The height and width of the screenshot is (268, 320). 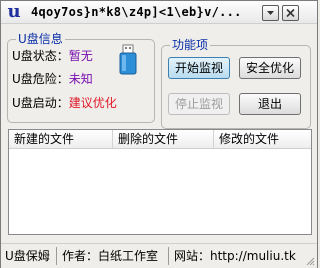 I want to click on list-header: 新建的文件 删除的文件 修改的文件, so click(x=160, y=139).